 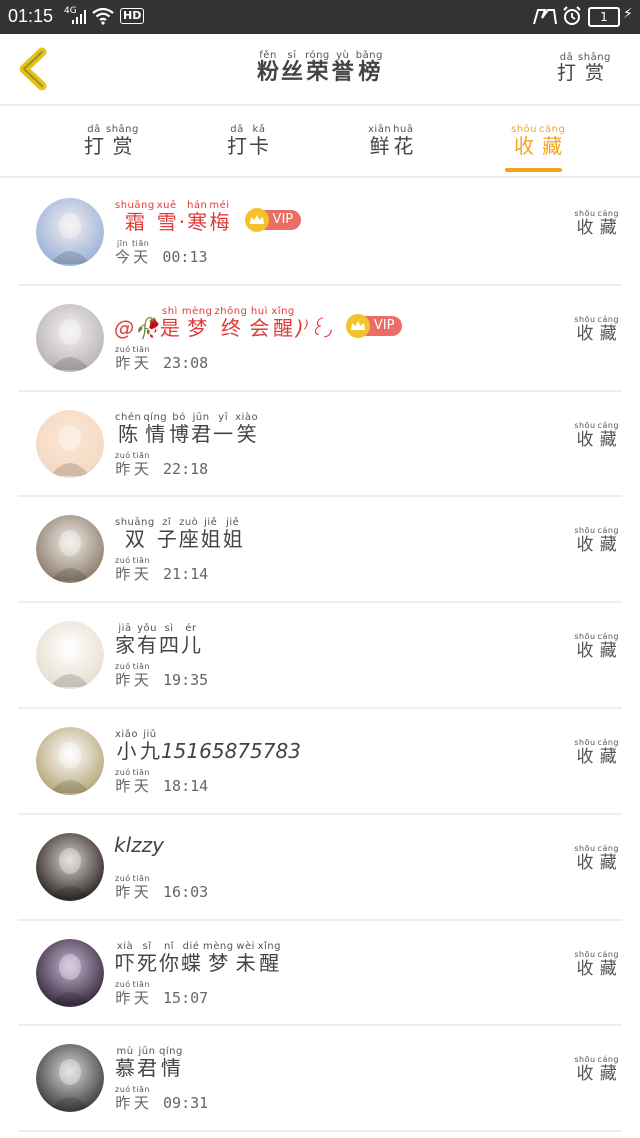 I want to click on ruby-char: kǎ 卡, so click(x=259, y=140).